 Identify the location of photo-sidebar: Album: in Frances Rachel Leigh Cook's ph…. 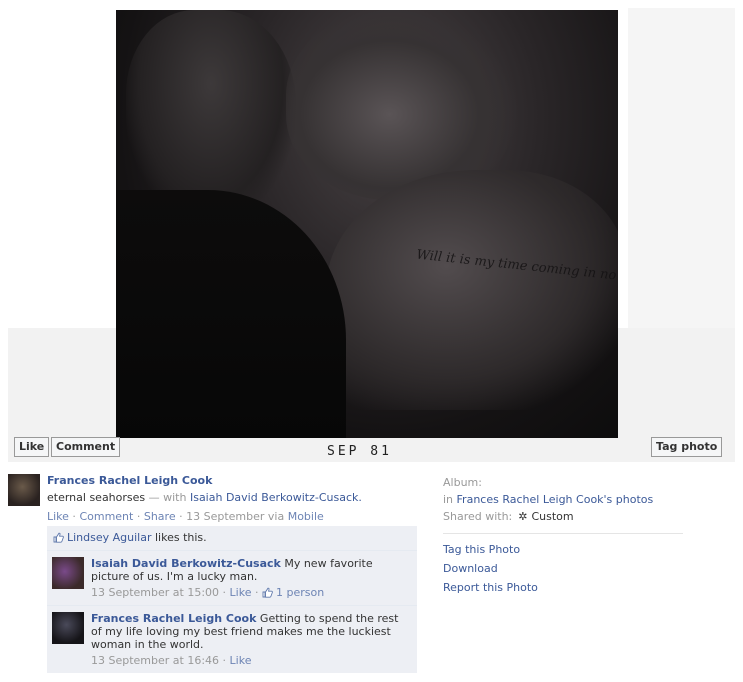
(563, 538).